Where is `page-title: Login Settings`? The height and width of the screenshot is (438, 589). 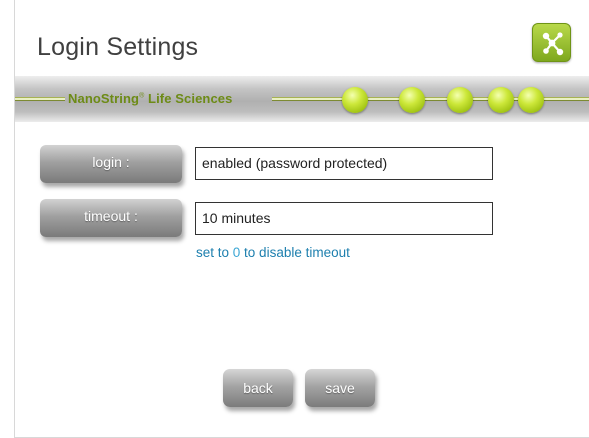
page-title: Login Settings is located at coordinates (118, 47).